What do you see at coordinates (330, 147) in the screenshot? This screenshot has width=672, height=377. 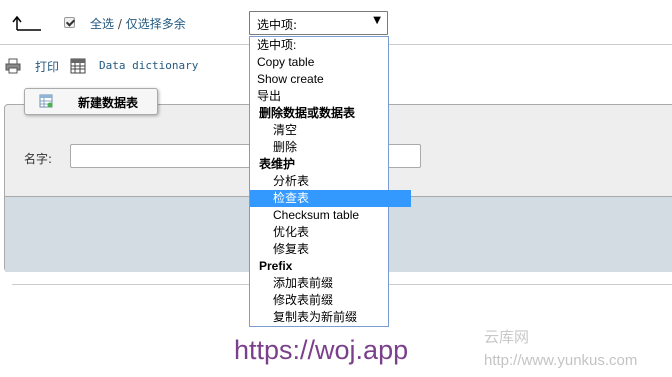 I see `dropdown-option: 删除` at bounding box center [330, 147].